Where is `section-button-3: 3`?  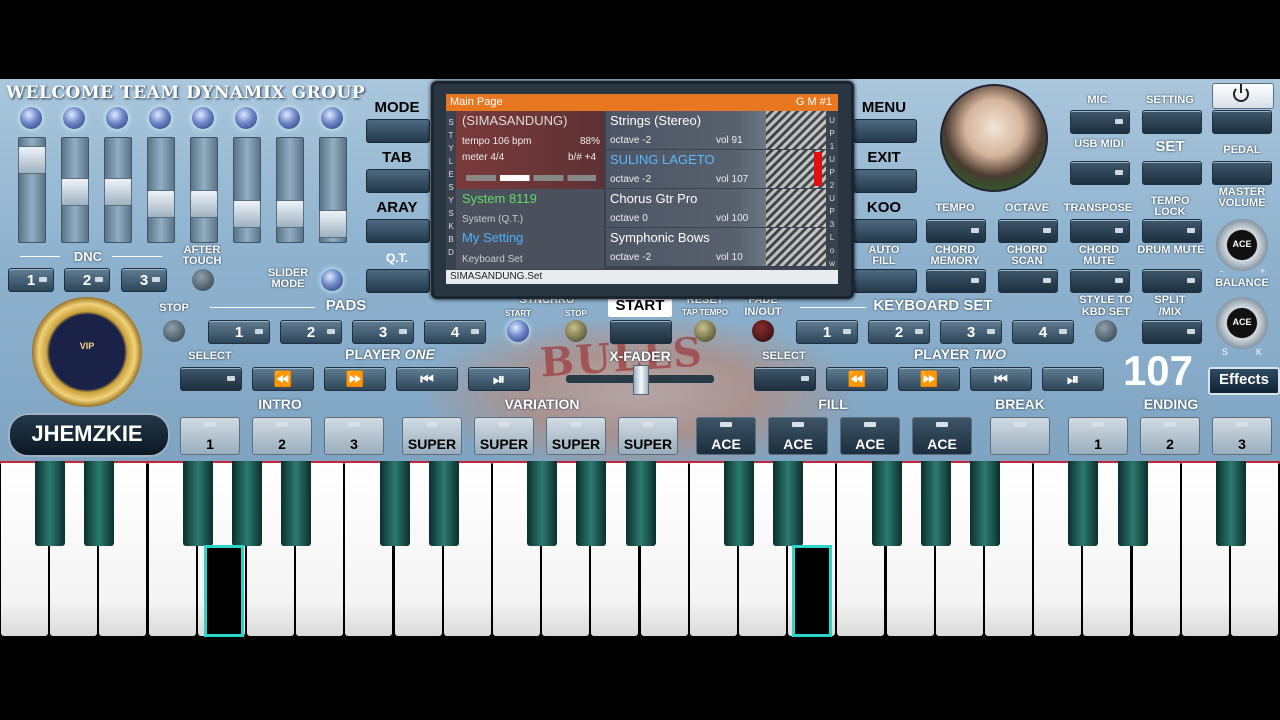
section-button-3: 3 is located at coordinates (354, 436).